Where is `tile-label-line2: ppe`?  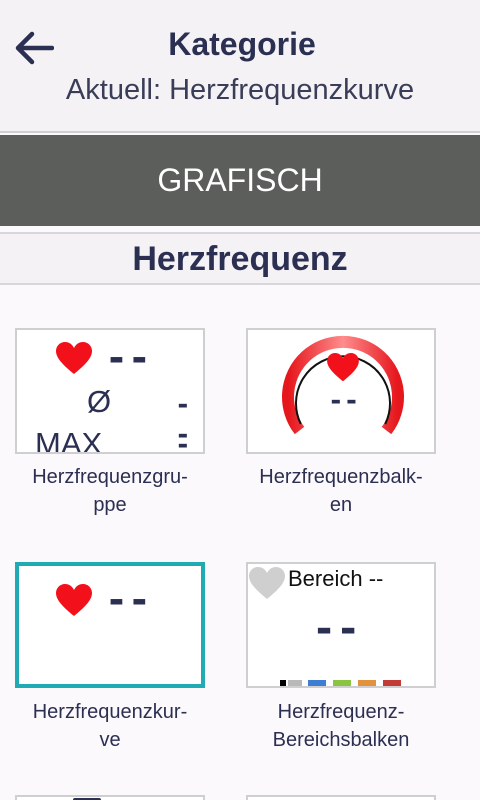 tile-label-line2: ppe is located at coordinates (110, 505).